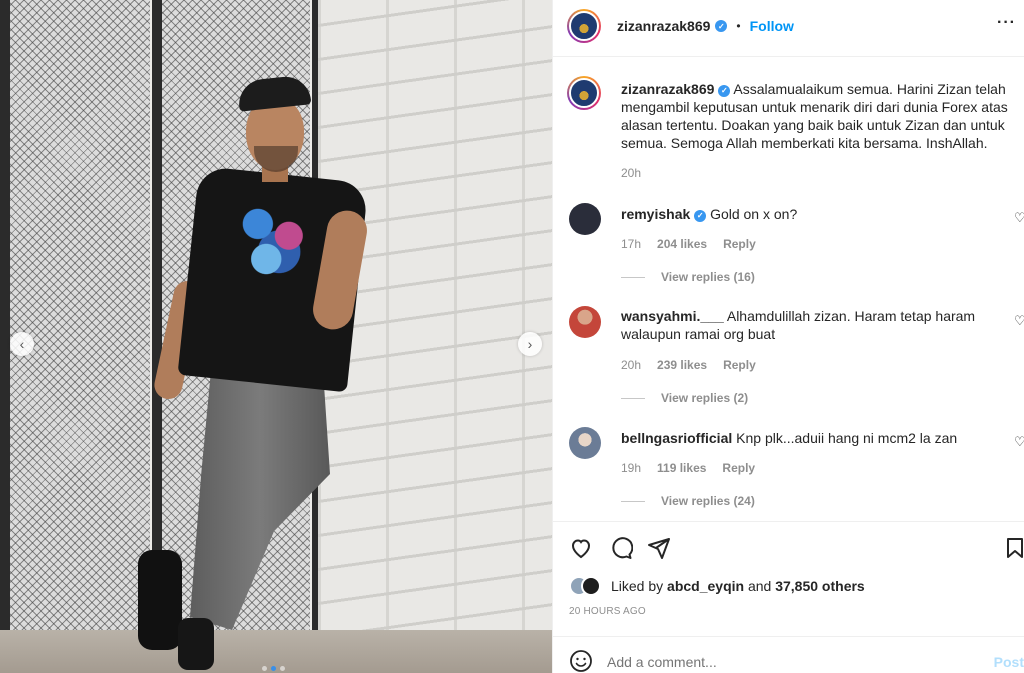 The width and height of the screenshot is (1024, 673). I want to click on chevron-left-icon: ‹, so click(22, 344).